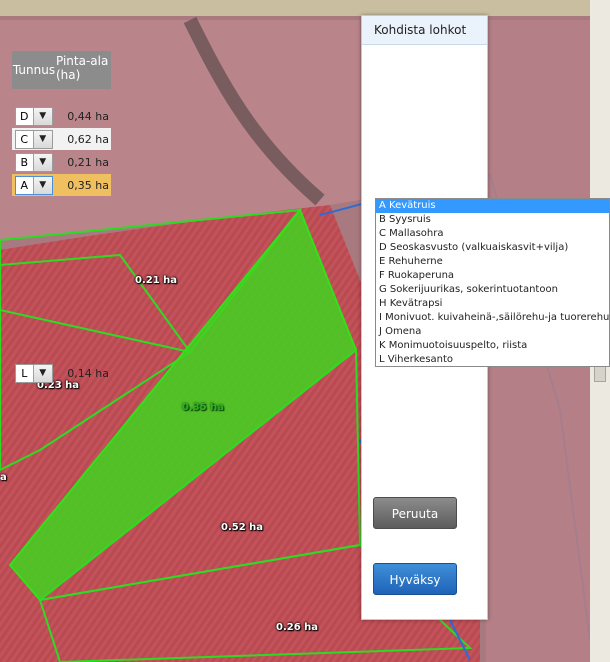  Describe the element at coordinates (3, 477) in the screenshot. I see `area-label: a` at that location.